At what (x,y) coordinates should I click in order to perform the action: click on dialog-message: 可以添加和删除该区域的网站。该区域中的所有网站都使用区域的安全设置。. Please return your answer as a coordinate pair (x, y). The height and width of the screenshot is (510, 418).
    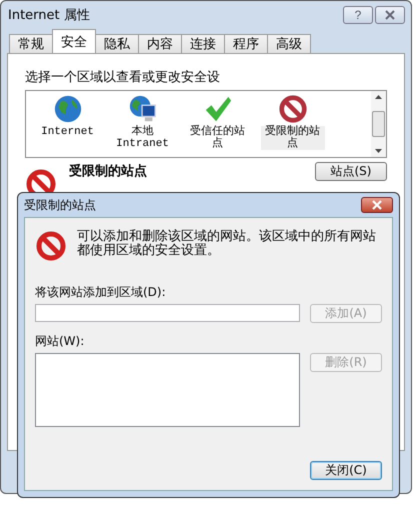
    Looking at the image, I should click on (227, 244).